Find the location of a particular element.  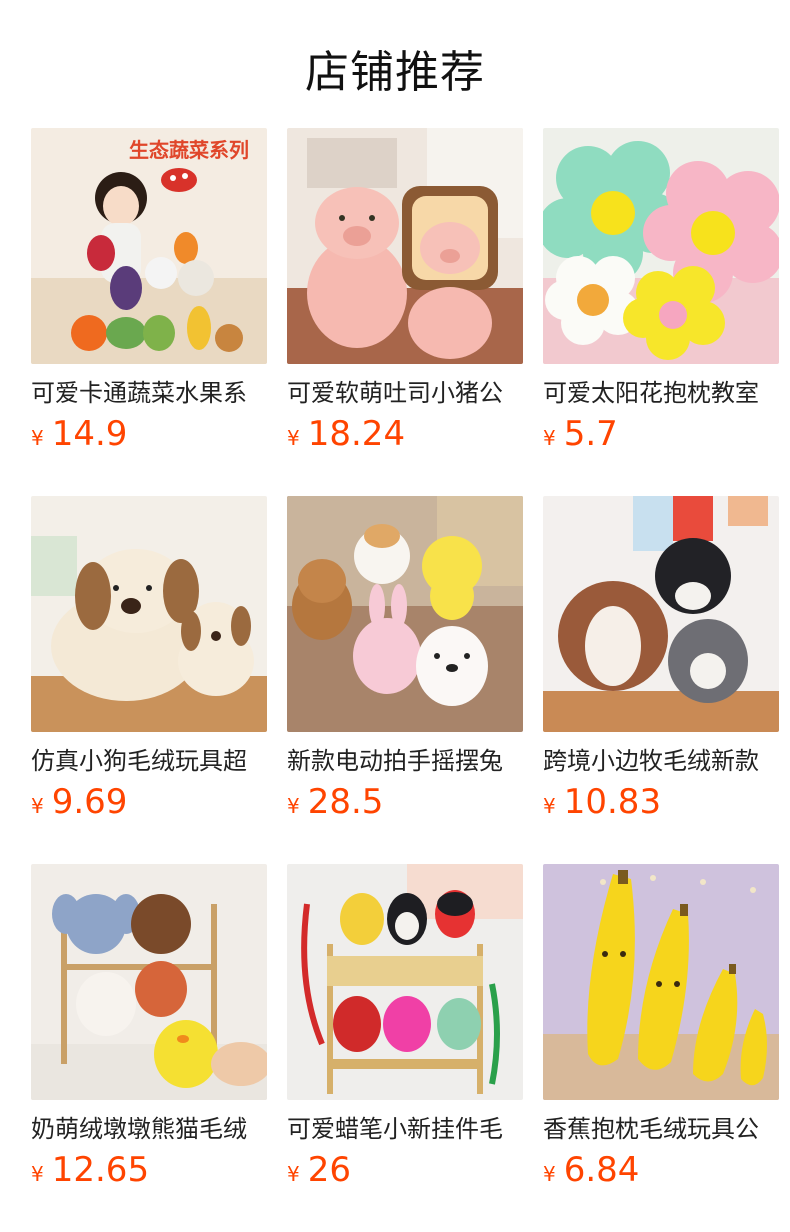

product-name: 仿真小狗毛绒玩具超 is located at coordinates (149, 761).